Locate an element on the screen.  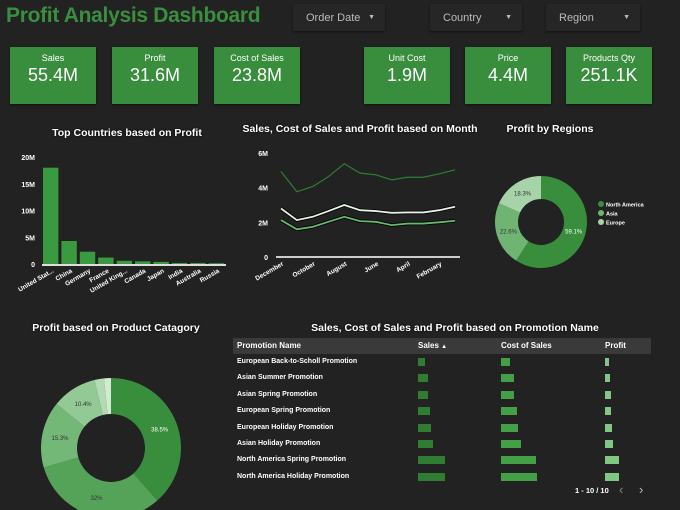
slice-label: 15.3% is located at coordinates (61, 439).